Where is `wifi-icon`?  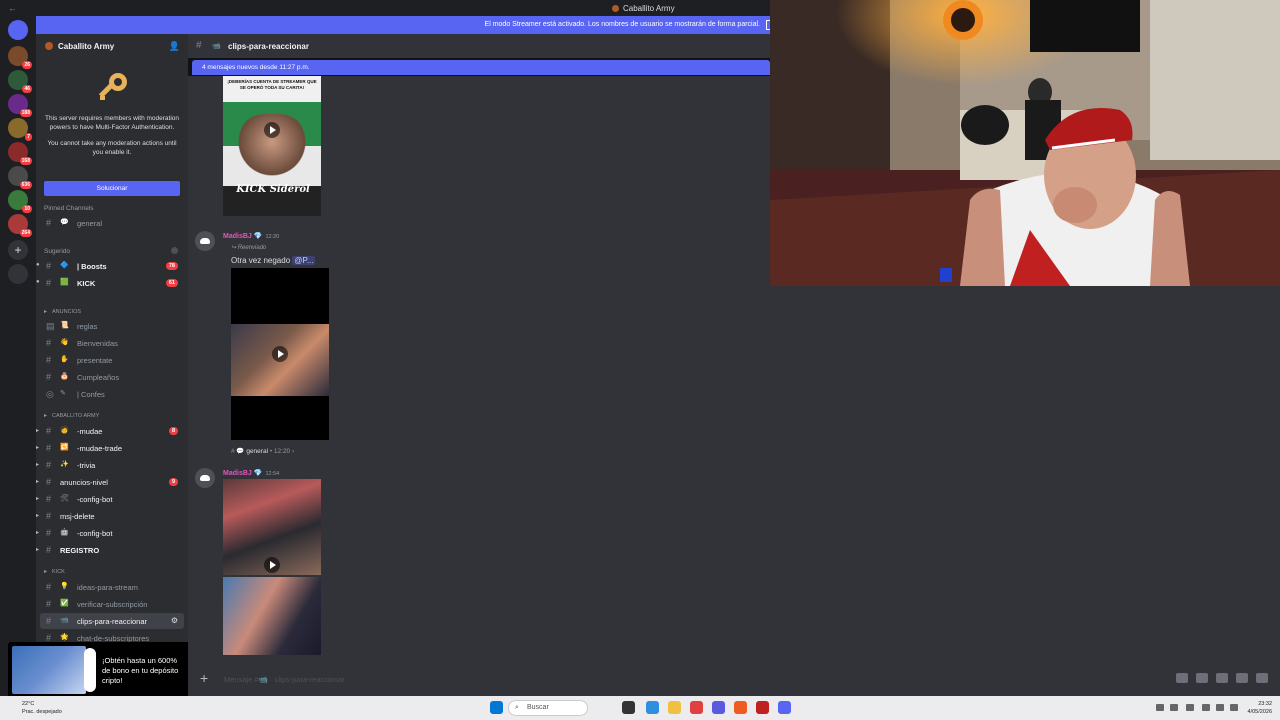
wifi-icon is located at coordinates (1206, 707).